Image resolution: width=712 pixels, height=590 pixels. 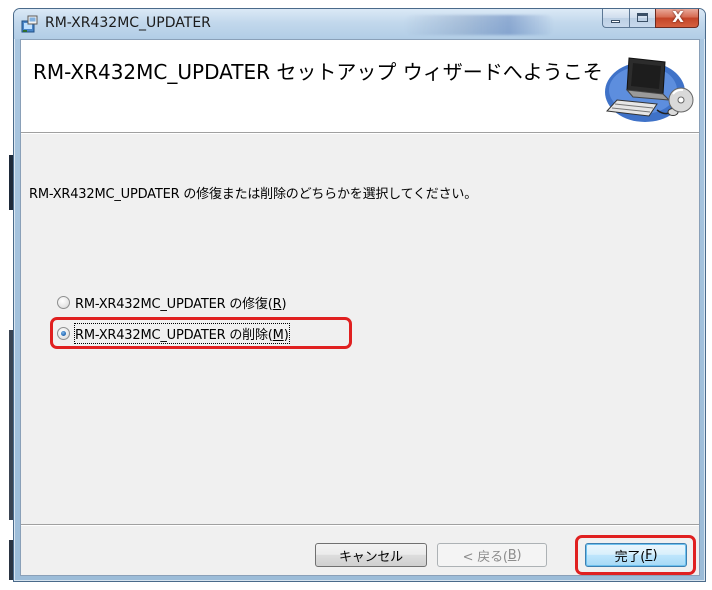 I want to click on repair-option-label: RM-XR432MC_UPDATER の修復(R), so click(x=181, y=304).